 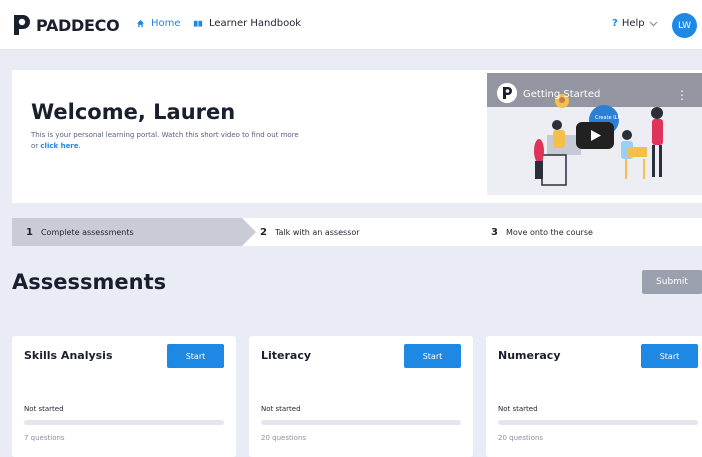 I want to click on question-count: 7 questions, so click(x=44, y=438).